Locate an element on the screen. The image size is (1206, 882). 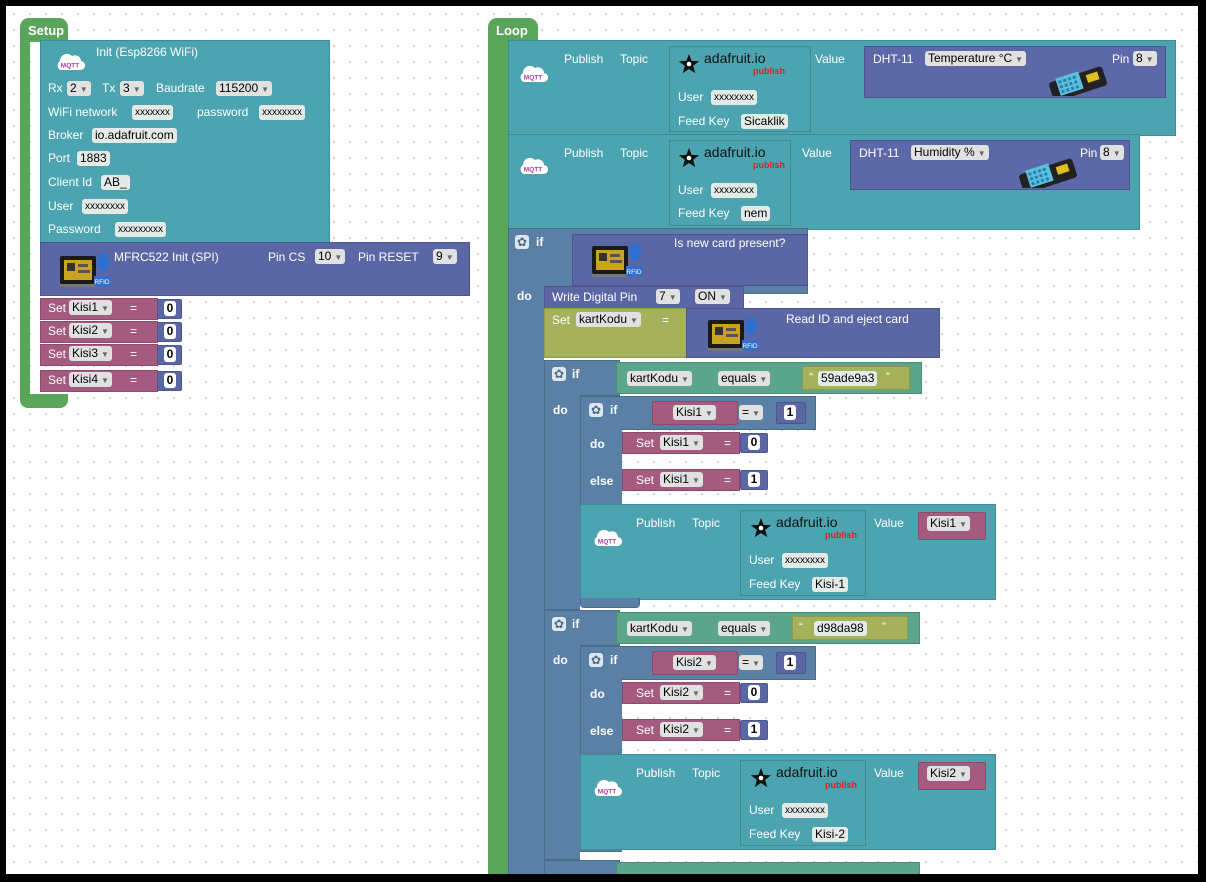
do-label: do is located at coordinates (597, 694).